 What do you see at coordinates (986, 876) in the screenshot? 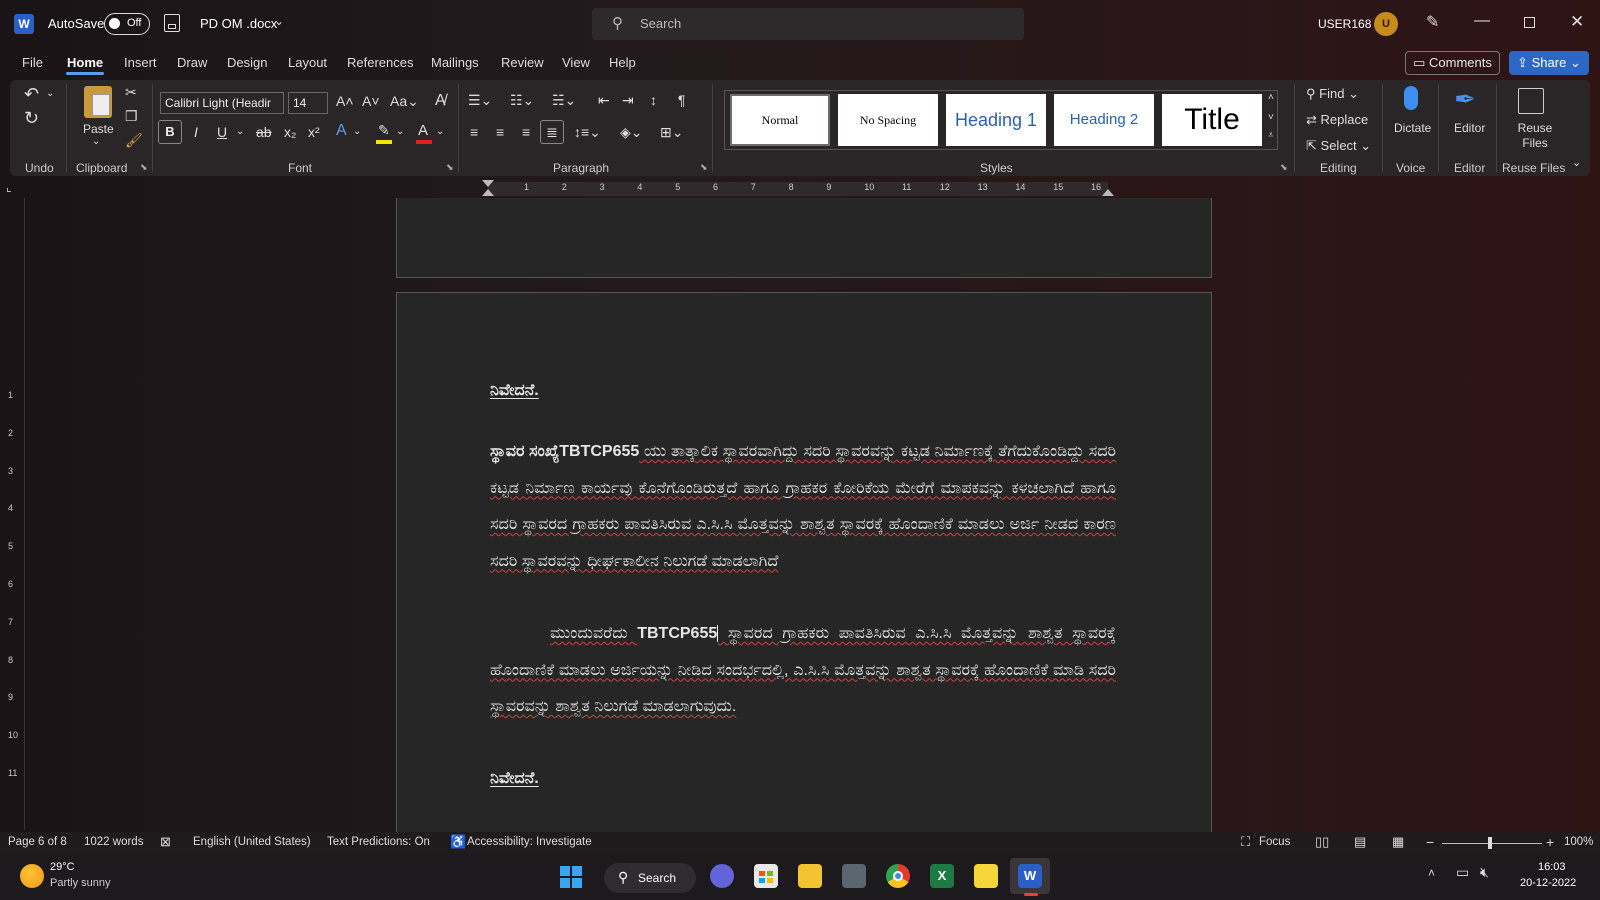
I see `sticky-notes-icon` at bounding box center [986, 876].